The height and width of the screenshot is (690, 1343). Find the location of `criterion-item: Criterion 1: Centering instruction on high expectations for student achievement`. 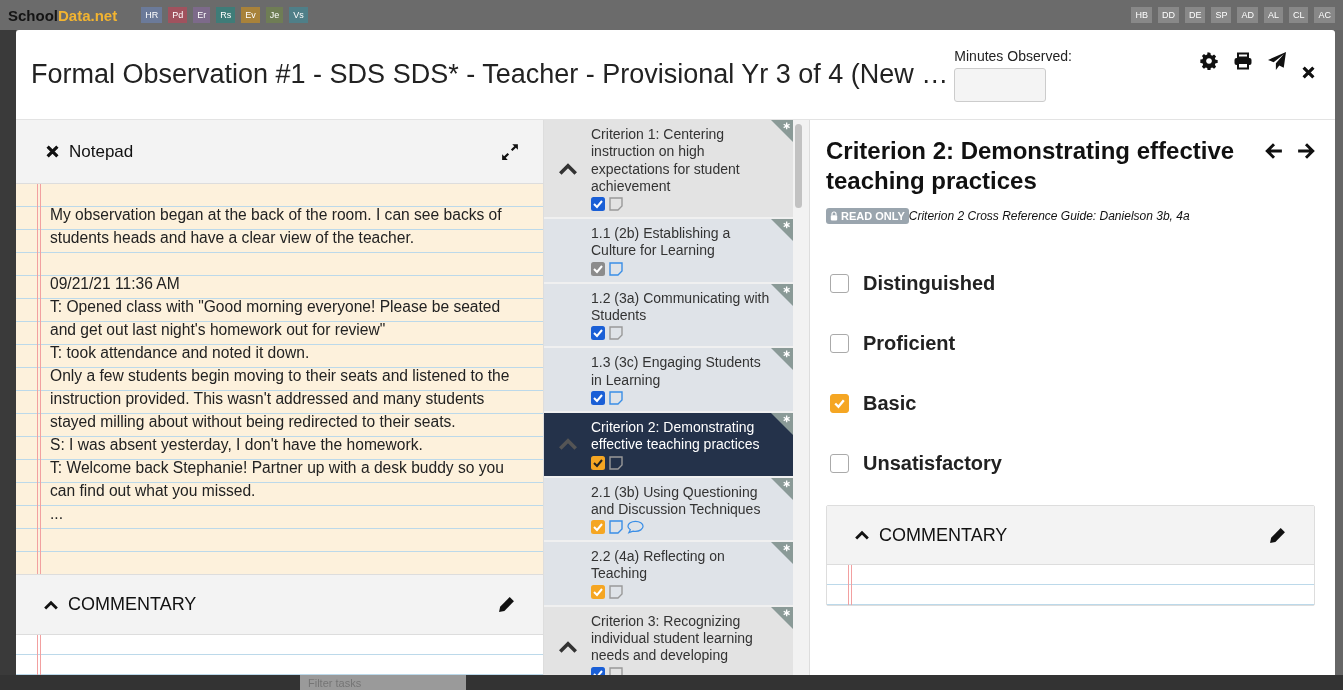

criterion-item: Criterion 1: Centering instruction on high expectations for student achievement is located at coordinates (668, 170).